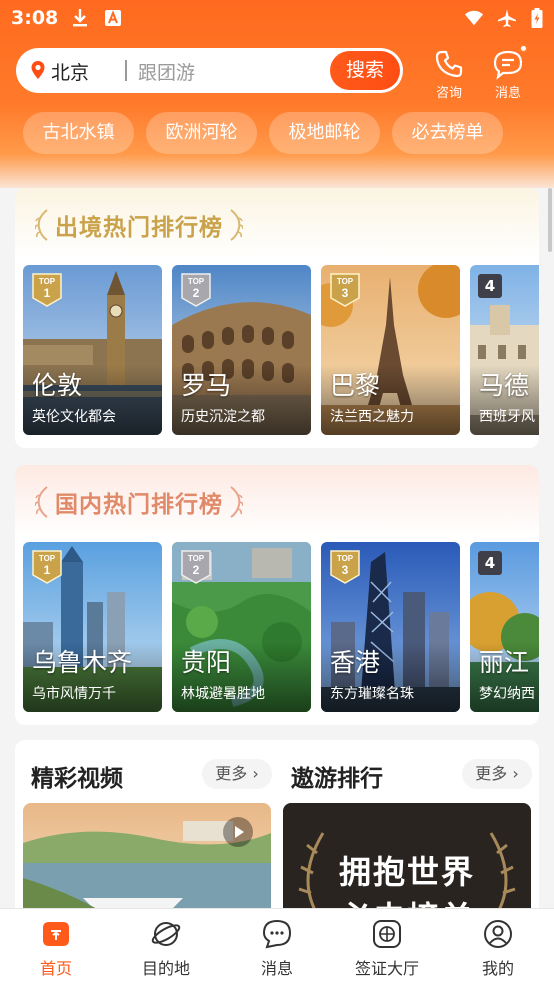 The height and width of the screenshot is (984, 554). What do you see at coordinates (474, 18) in the screenshot?
I see `wifi-icon` at bounding box center [474, 18].